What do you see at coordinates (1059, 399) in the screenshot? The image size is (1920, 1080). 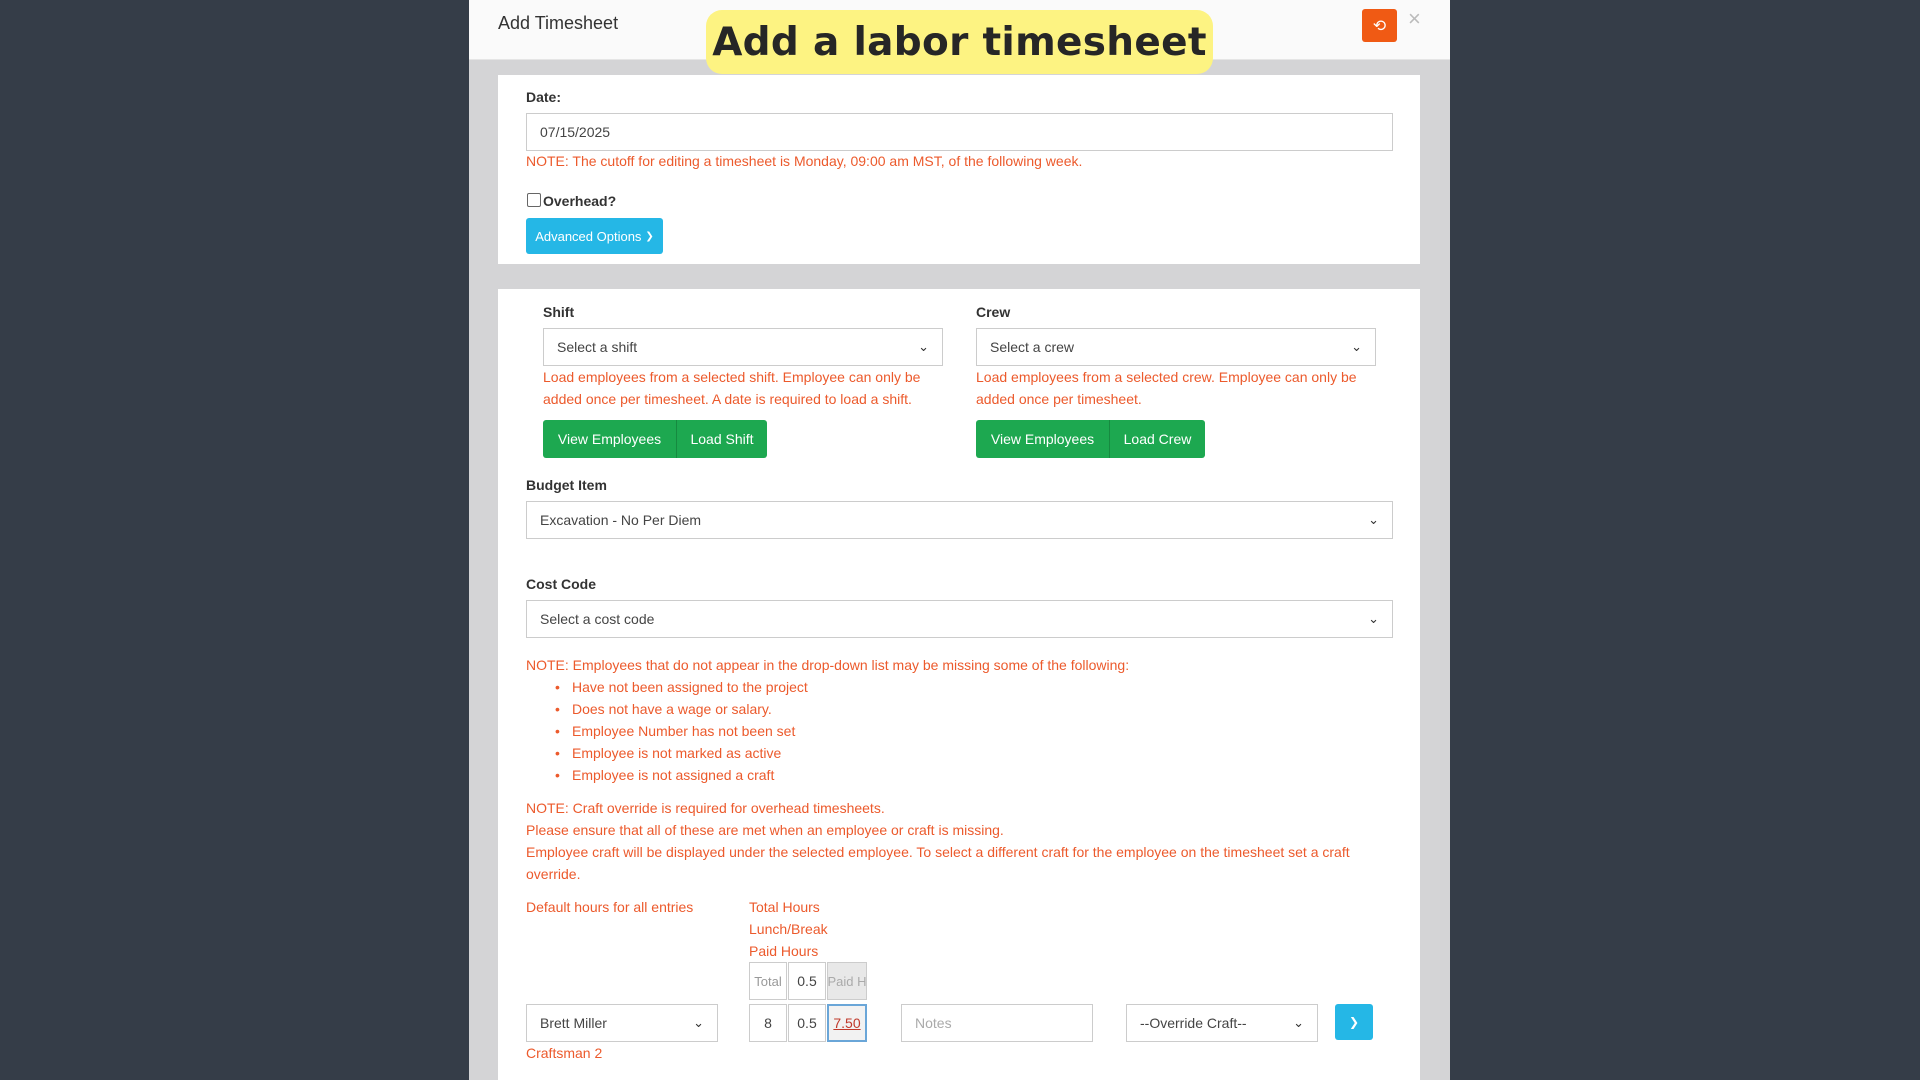 I see `crew-note-line2: added once per timesheet.` at bounding box center [1059, 399].